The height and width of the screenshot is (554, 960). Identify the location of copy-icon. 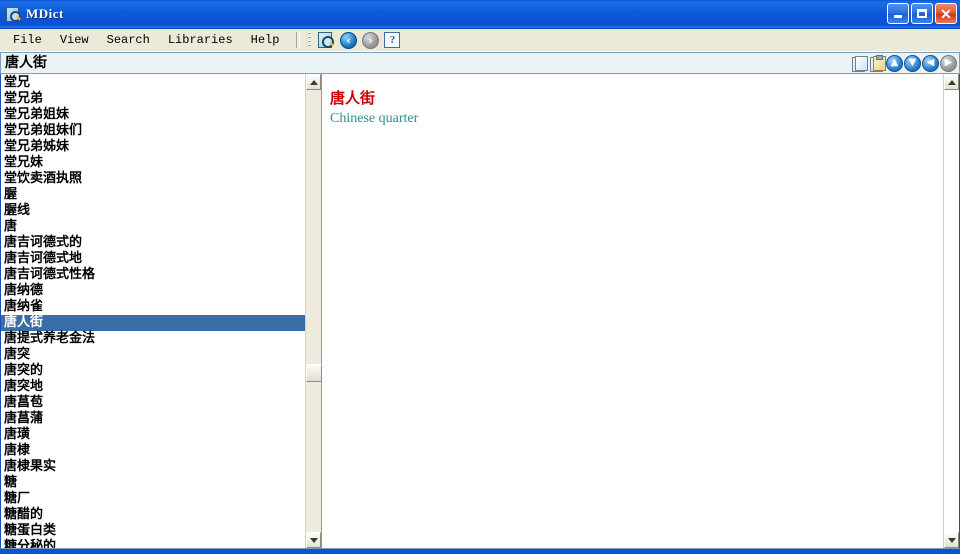
(859, 63).